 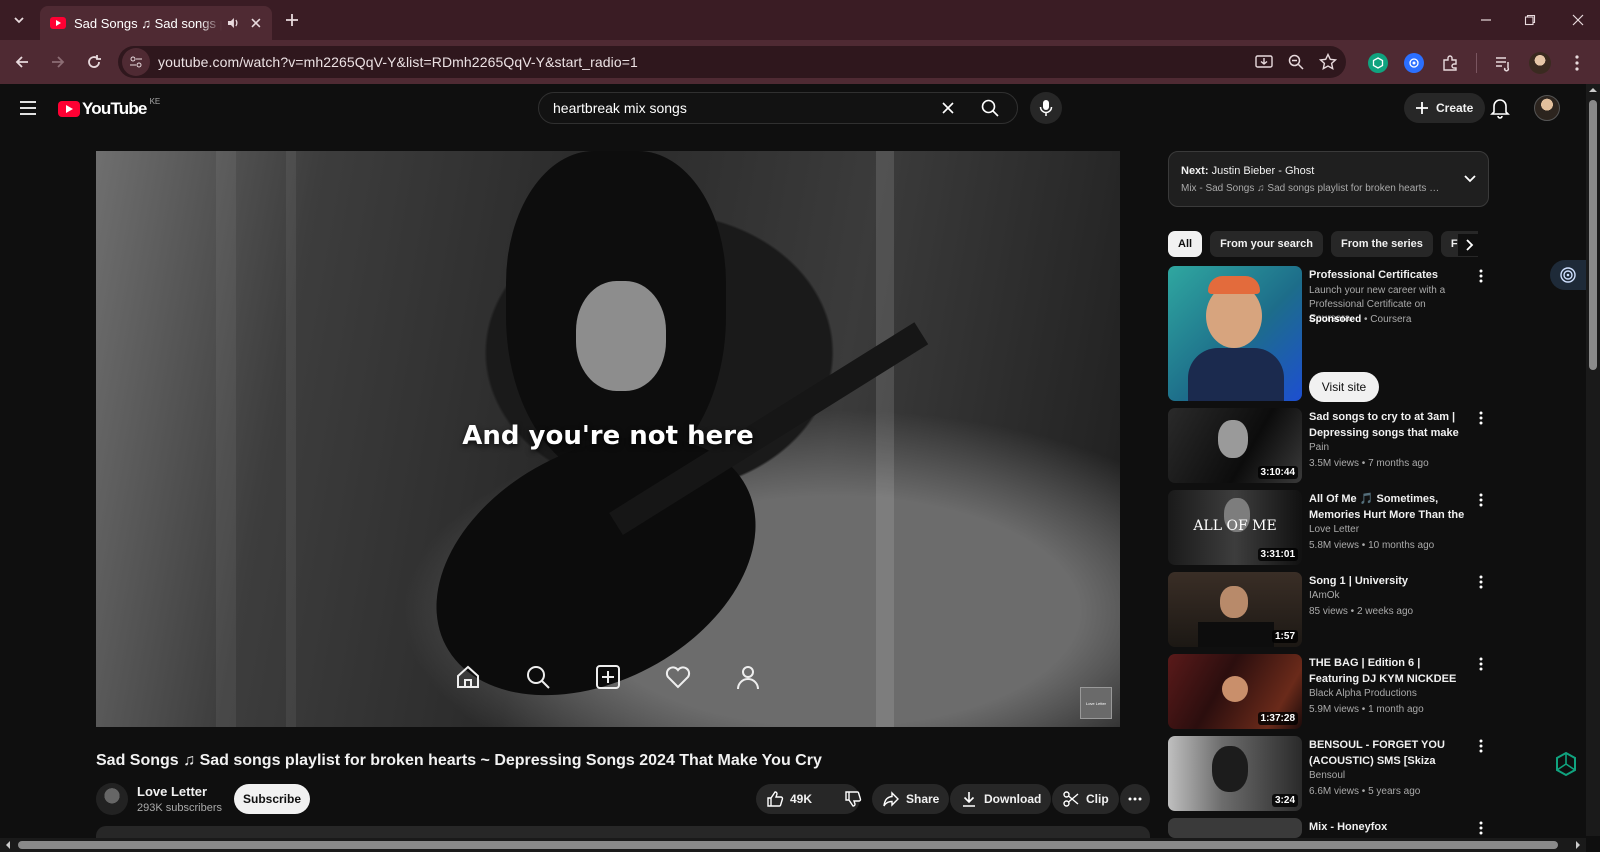 I want to click on side-panel-extension-button, so click(x=1568, y=275).